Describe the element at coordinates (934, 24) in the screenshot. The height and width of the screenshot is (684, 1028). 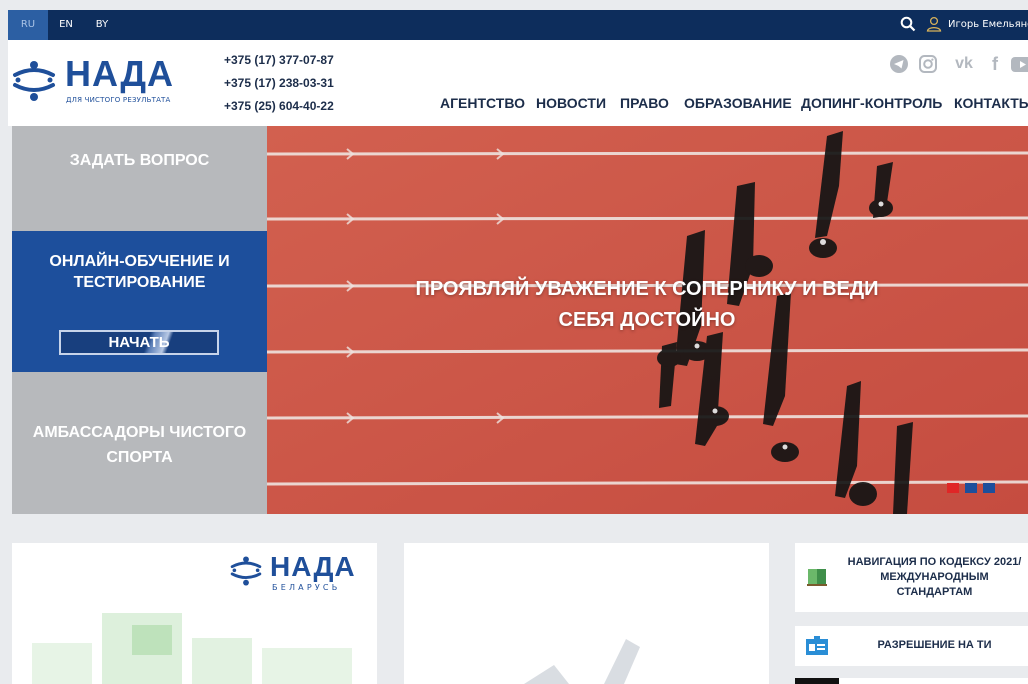
I see `user-icon` at that location.